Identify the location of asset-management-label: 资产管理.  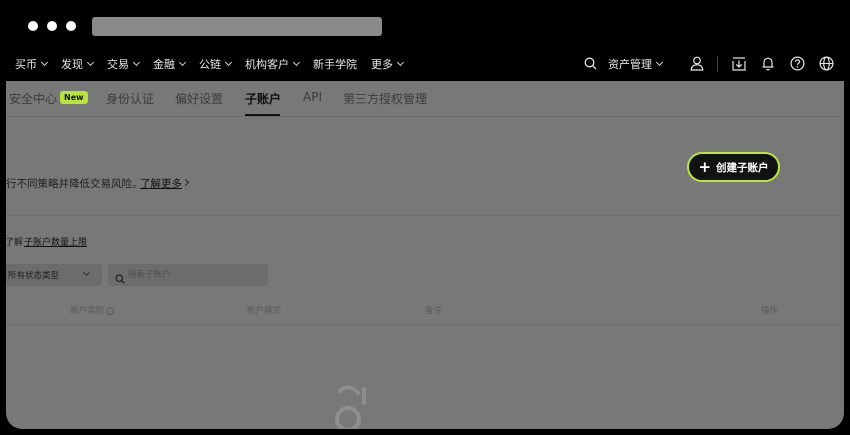
(630, 64).